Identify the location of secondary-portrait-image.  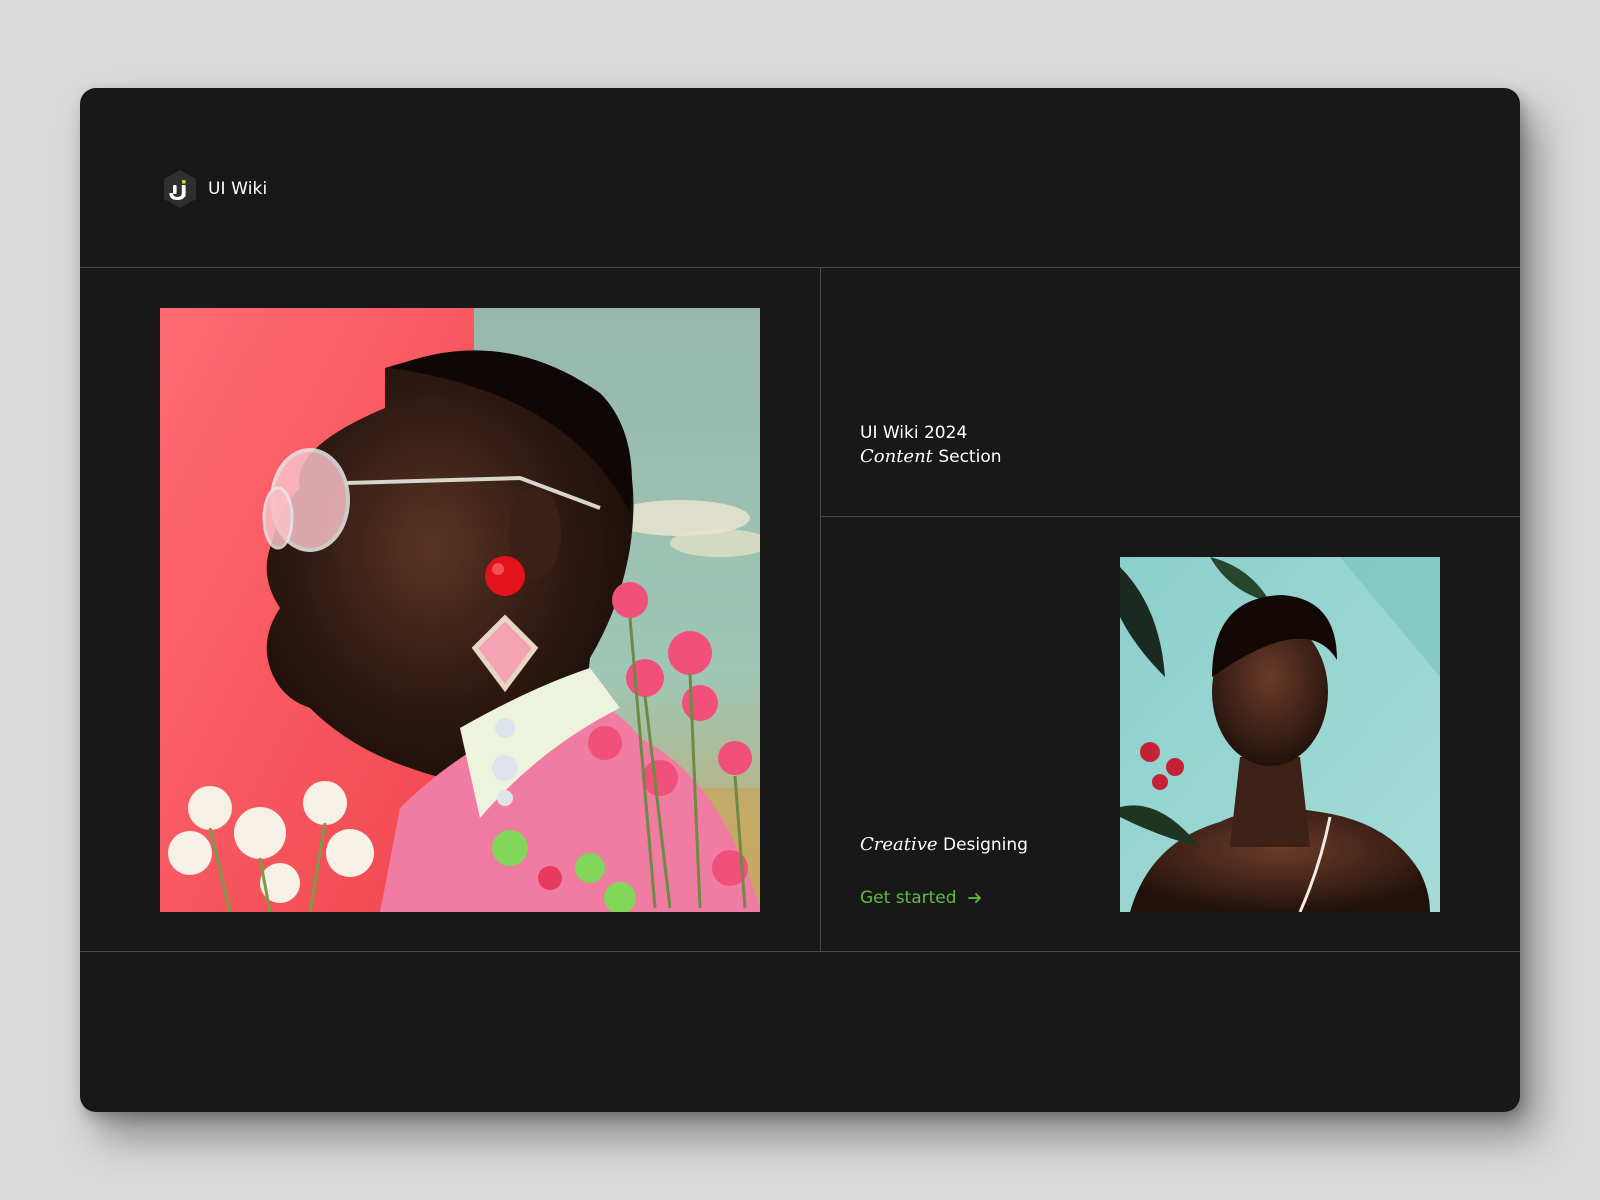
(1280, 734).